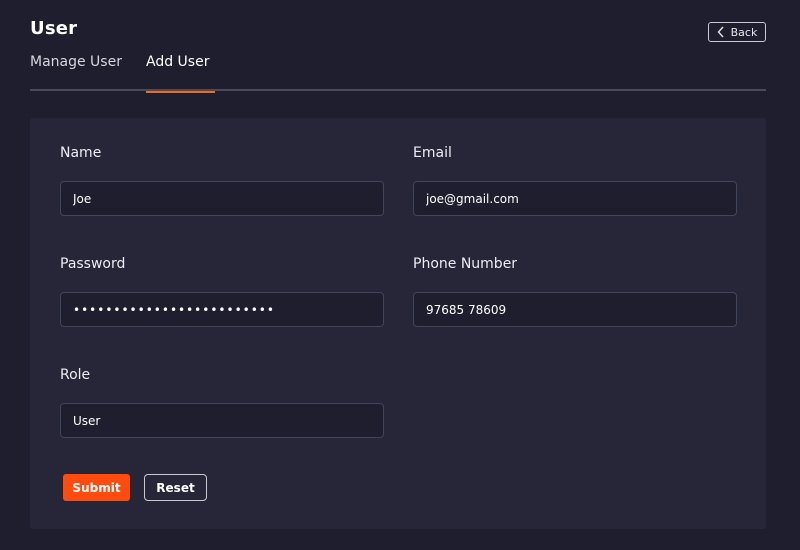 Image resolution: width=800 pixels, height=550 pixels. Describe the element at coordinates (222, 198) in the screenshot. I see `name-input` at that location.